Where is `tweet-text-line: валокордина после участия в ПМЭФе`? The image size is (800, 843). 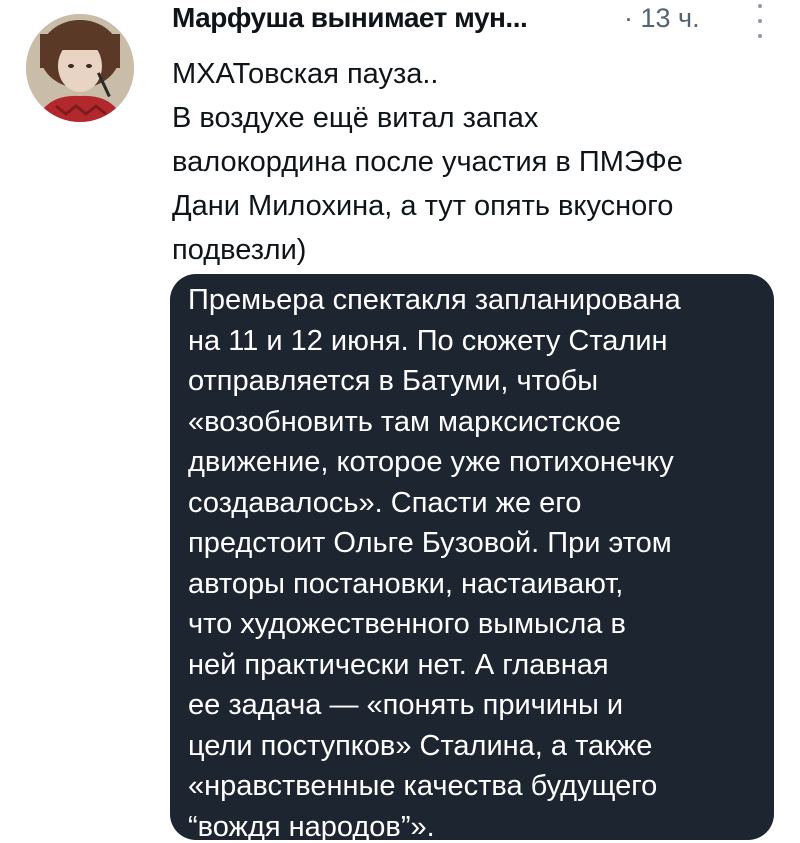 tweet-text-line: валокордина после участия в ПМЭФе is located at coordinates (427, 162).